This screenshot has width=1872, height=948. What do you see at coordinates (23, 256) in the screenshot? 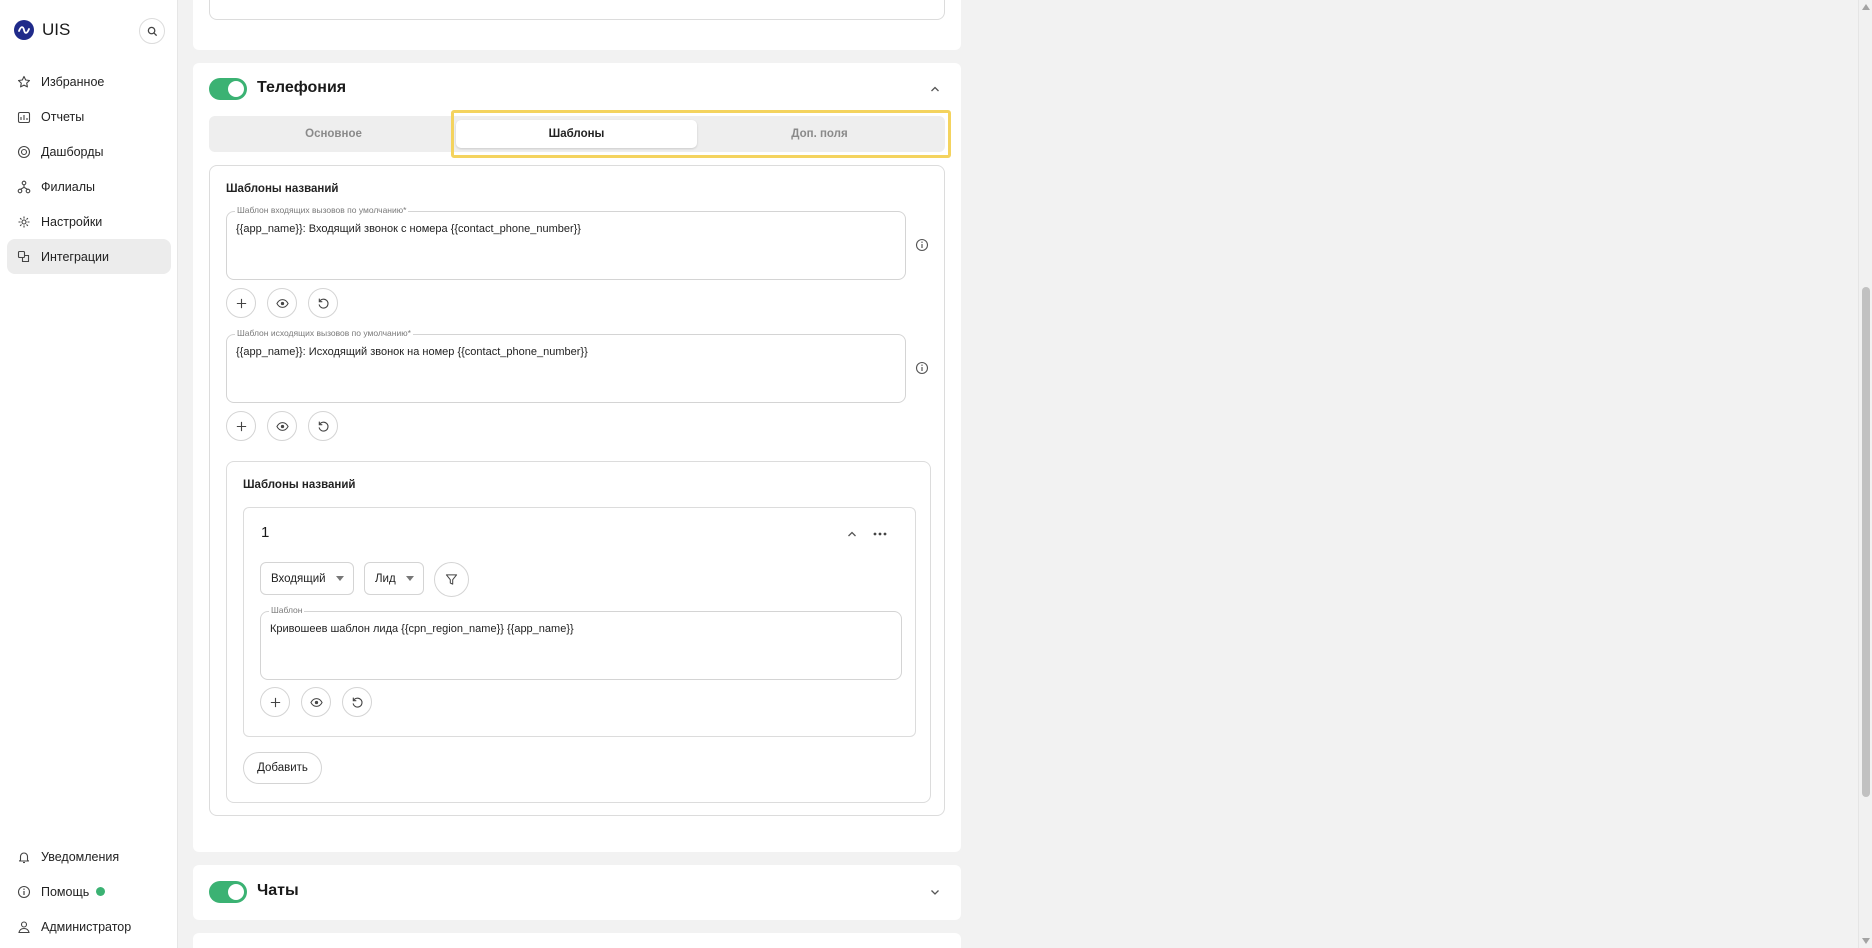
I see `integrations-icon` at bounding box center [23, 256].